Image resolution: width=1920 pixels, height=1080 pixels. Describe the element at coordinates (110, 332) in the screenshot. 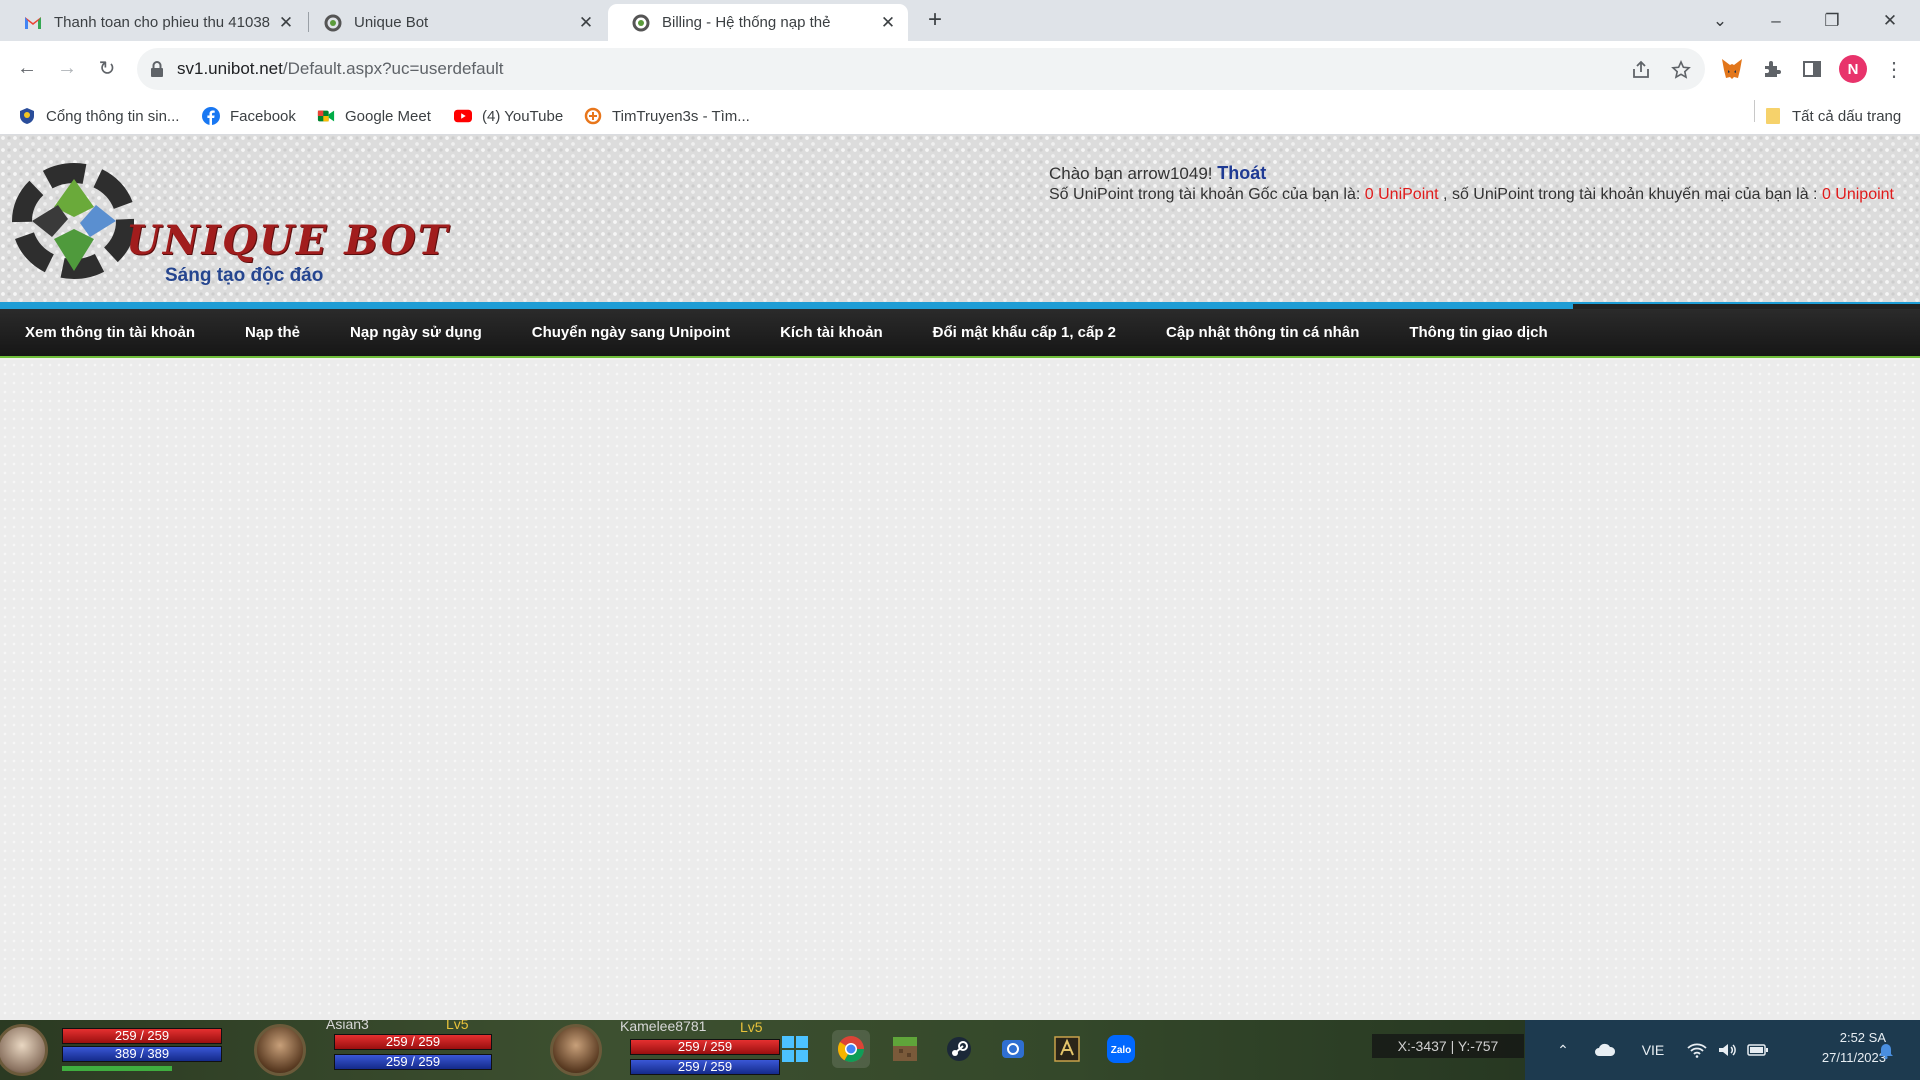

I see `menu-item-account-info: Xem thông tin tài khoản` at that location.